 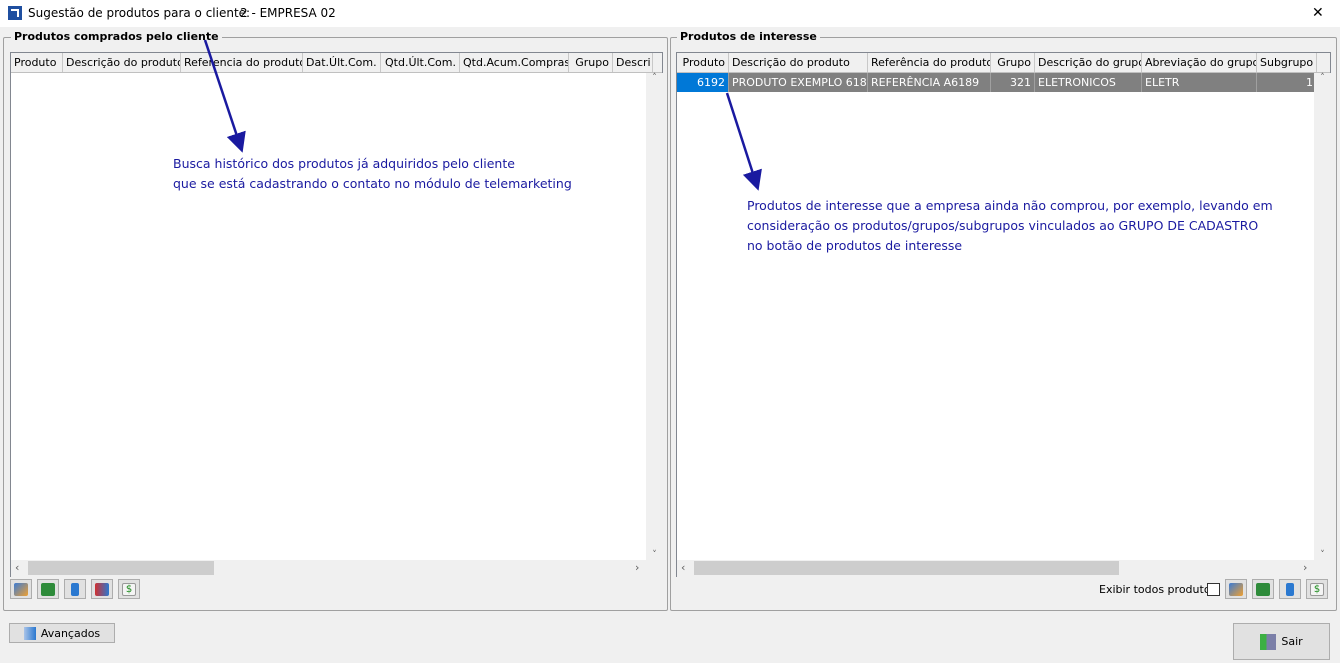 I want to click on exit-label: Sair, so click(x=1292, y=641).